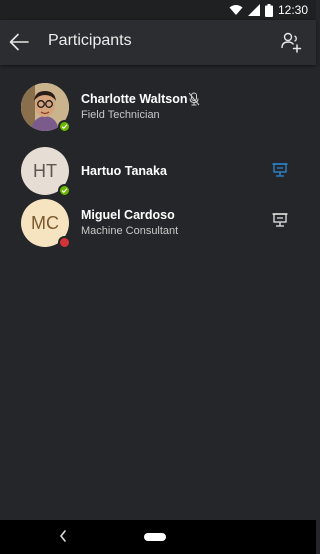 The width and height of the screenshot is (320, 554). What do you see at coordinates (158, 108) in the screenshot?
I see `participant-row: Charlotte Waltson Field Technician` at bounding box center [158, 108].